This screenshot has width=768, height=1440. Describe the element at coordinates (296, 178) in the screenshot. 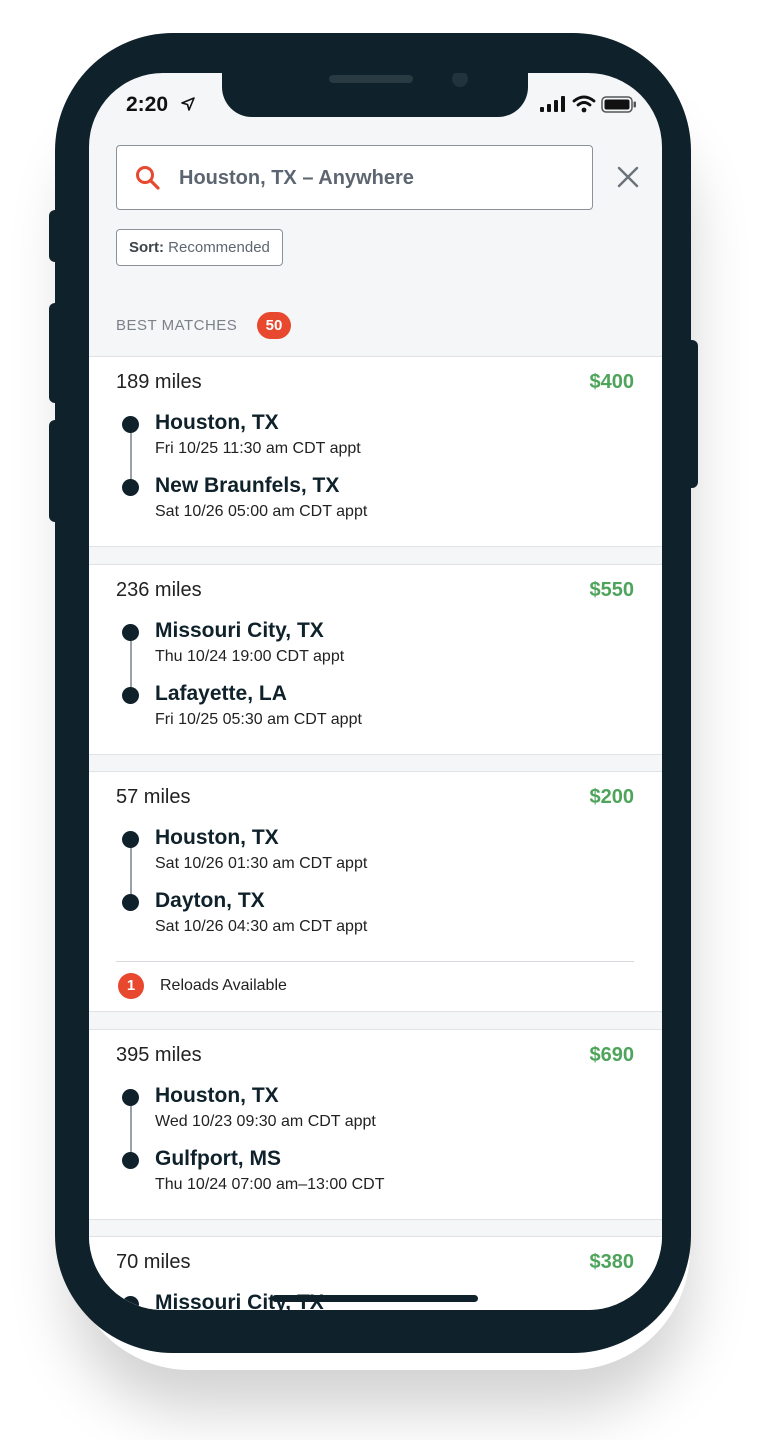

I see `search-query: Houston, TX – Anywhere` at that location.